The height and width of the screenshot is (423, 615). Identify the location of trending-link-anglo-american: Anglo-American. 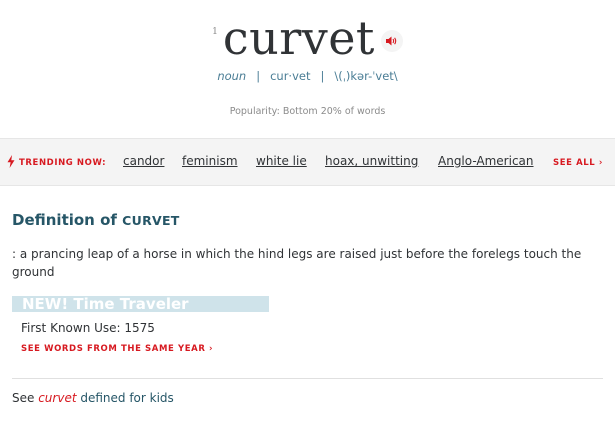
(486, 161).